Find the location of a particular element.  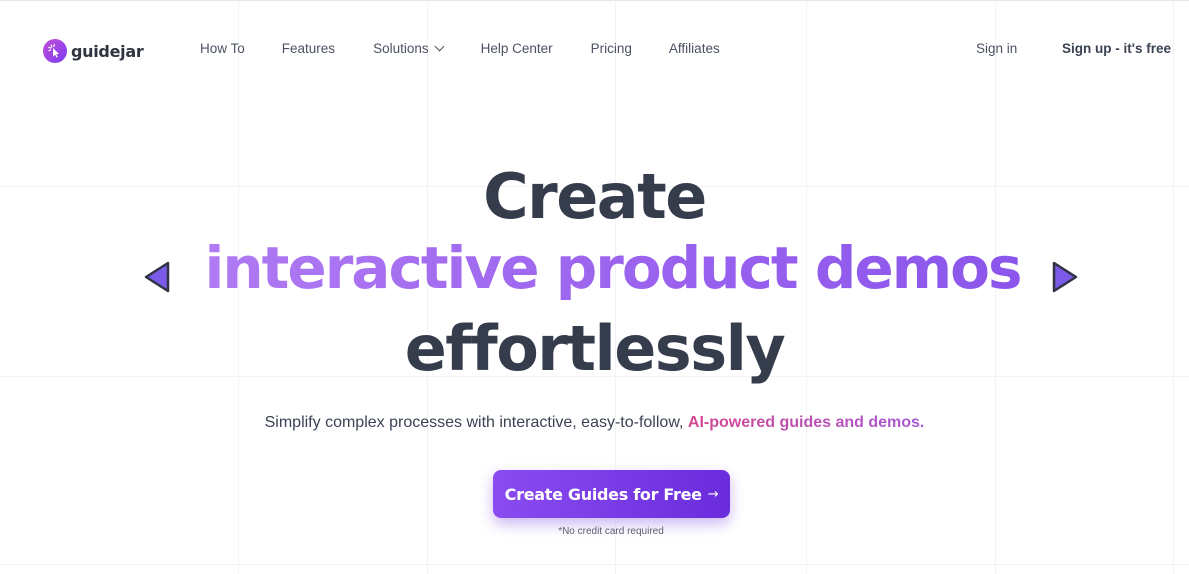

nav-help-center-label: Help Center is located at coordinates (516, 48).